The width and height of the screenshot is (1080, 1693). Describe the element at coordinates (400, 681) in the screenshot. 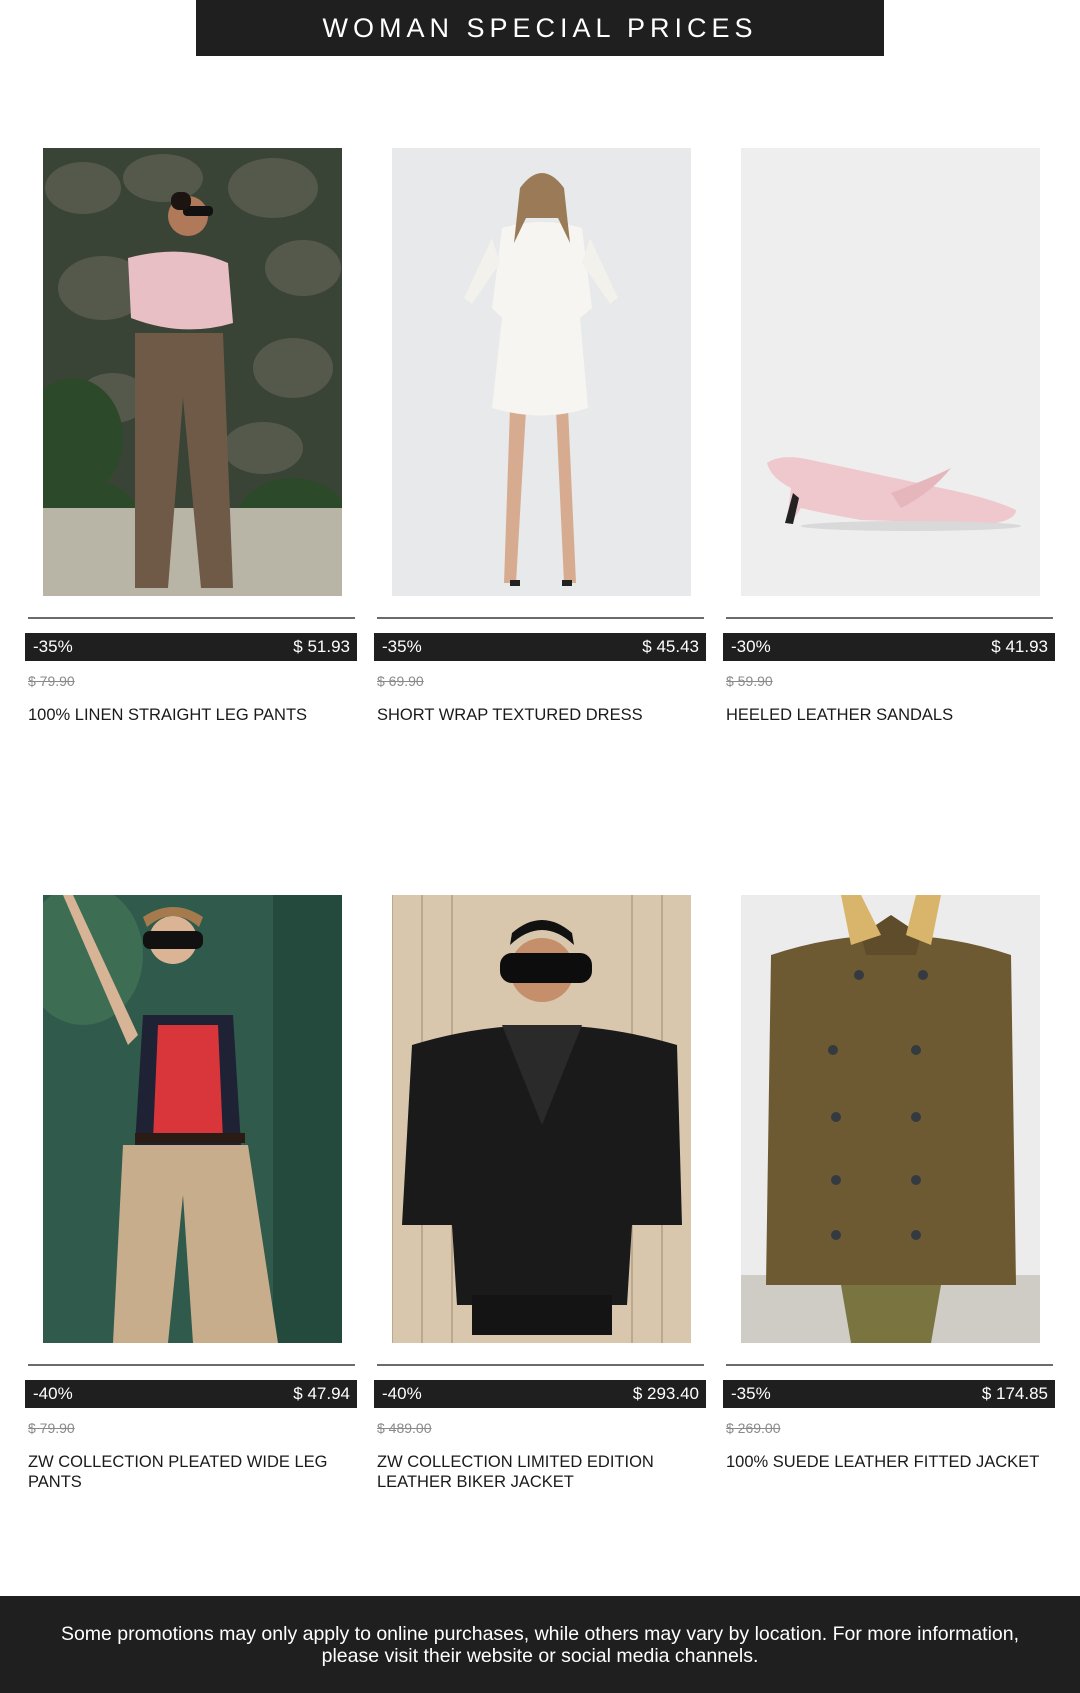

I see `original-price: $ 69.90` at that location.